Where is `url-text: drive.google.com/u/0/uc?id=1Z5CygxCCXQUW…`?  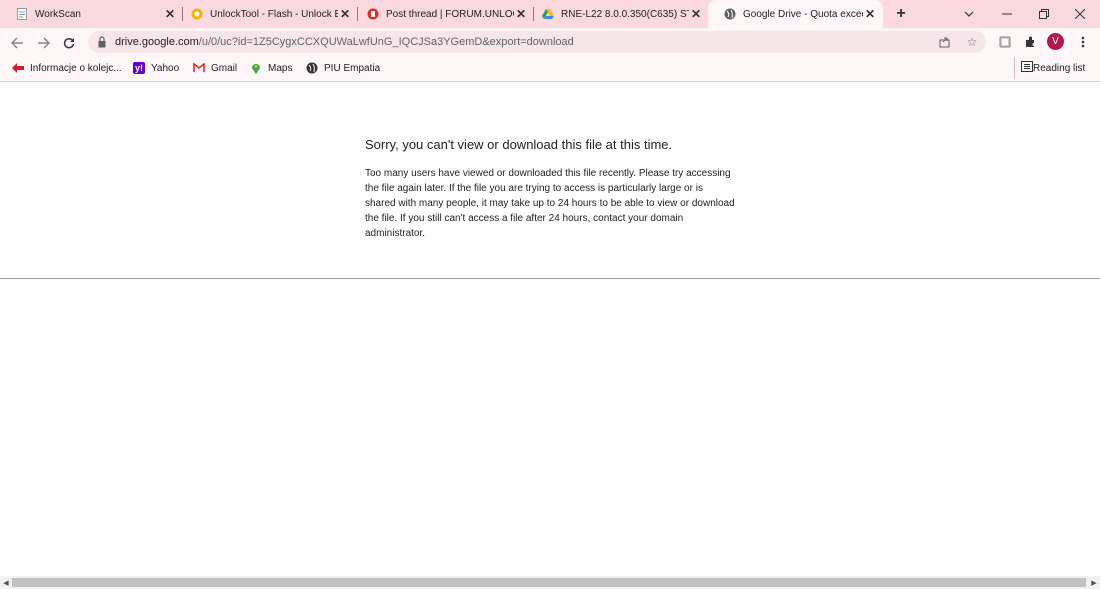
url-text: drive.google.com/u/0/uc?id=1Z5CygxCCXQUW… is located at coordinates (344, 42).